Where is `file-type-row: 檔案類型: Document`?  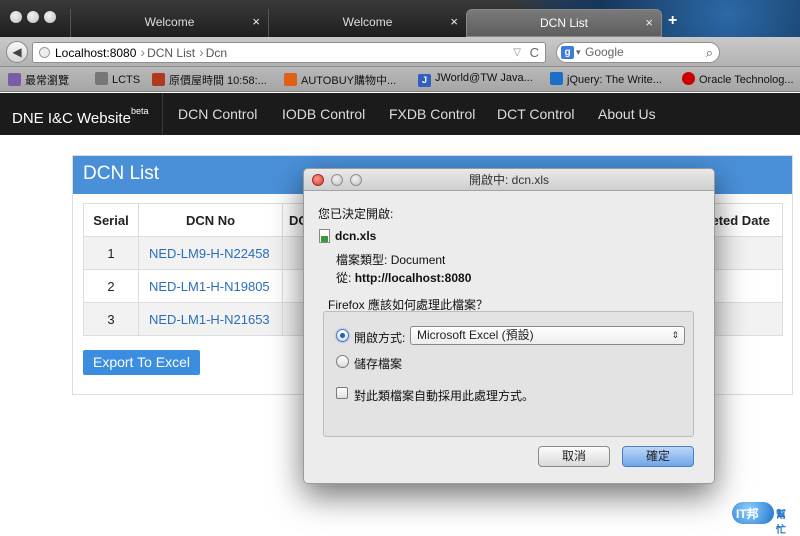 file-type-row: 檔案類型: Document is located at coordinates (390, 259).